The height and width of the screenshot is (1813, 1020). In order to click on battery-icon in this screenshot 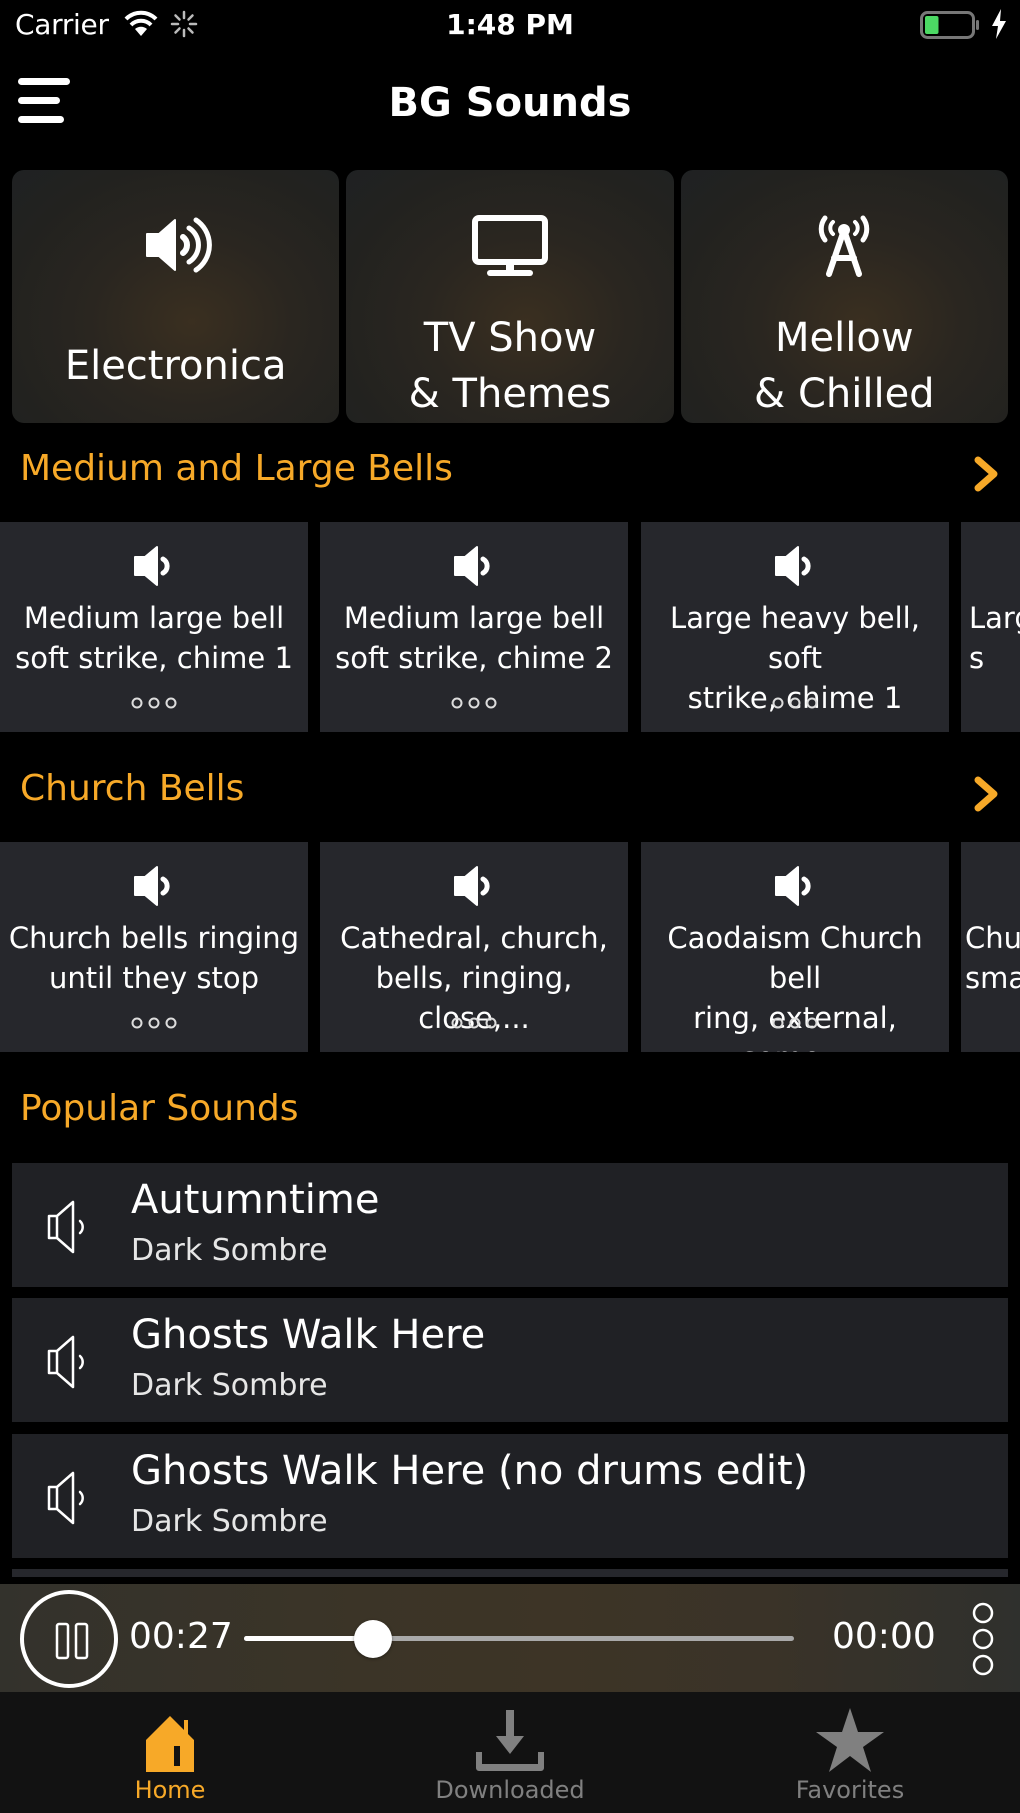, I will do `click(949, 25)`.